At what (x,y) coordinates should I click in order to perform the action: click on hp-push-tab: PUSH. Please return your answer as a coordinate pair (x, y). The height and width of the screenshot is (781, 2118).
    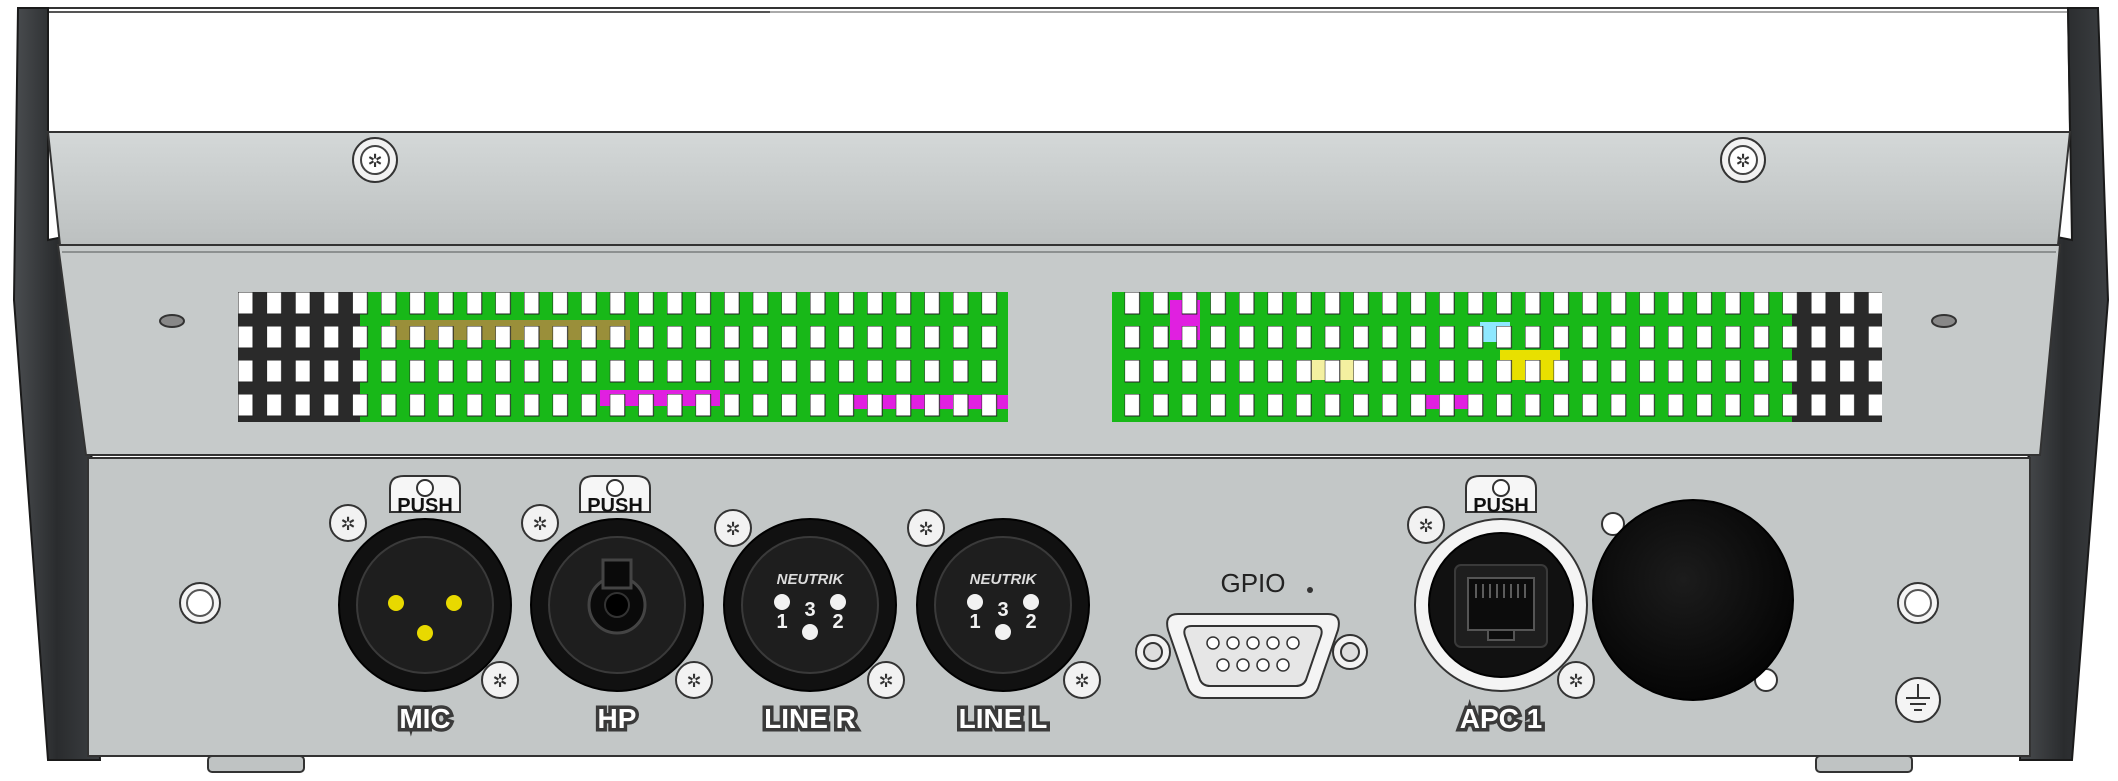
    Looking at the image, I should click on (615, 506).